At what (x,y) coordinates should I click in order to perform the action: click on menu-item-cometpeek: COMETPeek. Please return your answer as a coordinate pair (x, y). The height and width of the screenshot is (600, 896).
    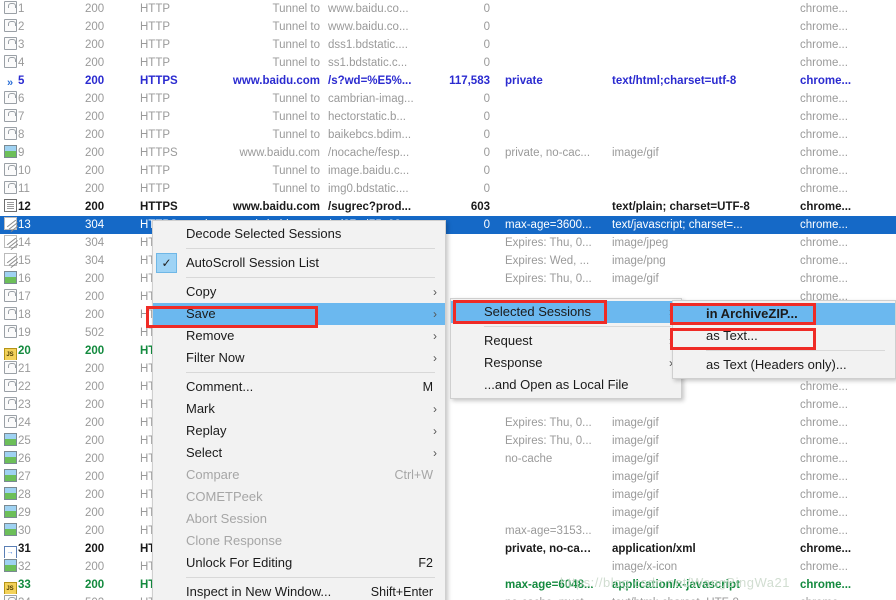
    Looking at the image, I should click on (299, 497).